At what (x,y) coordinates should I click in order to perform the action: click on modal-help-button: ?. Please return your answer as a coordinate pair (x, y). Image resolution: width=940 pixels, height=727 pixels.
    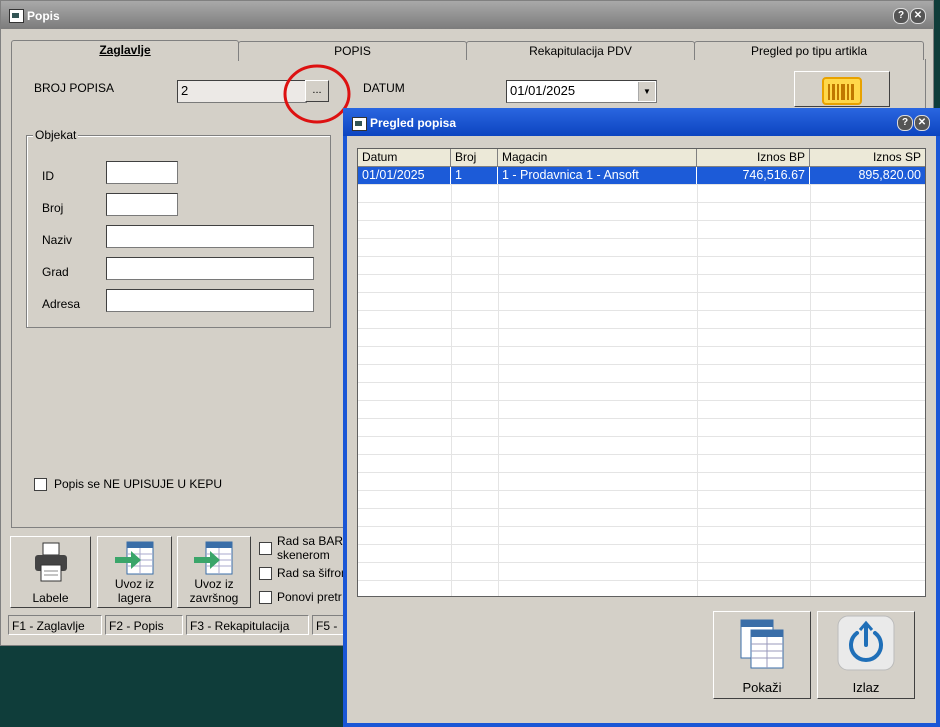
    Looking at the image, I should click on (905, 123).